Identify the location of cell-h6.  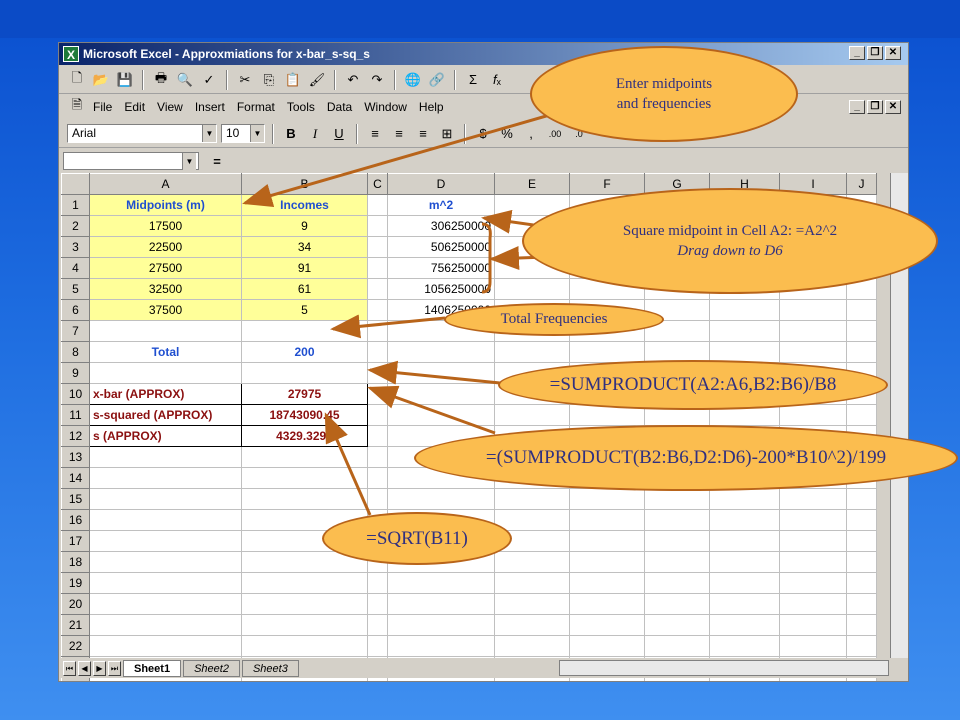
(744, 310).